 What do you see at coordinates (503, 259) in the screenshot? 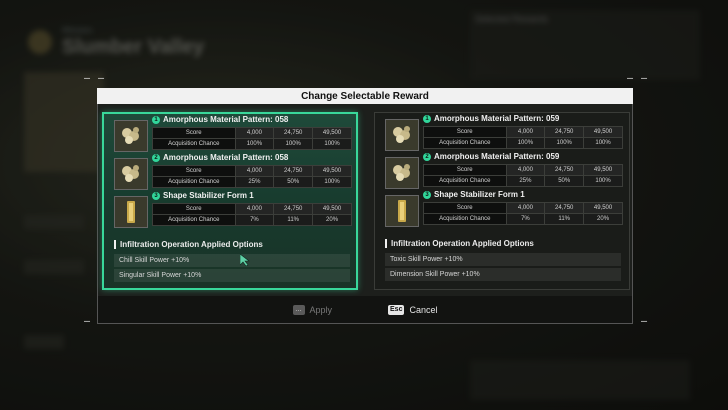
I see `applied-option: Toxic Skill Power +10%` at bounding box center [503, 259].